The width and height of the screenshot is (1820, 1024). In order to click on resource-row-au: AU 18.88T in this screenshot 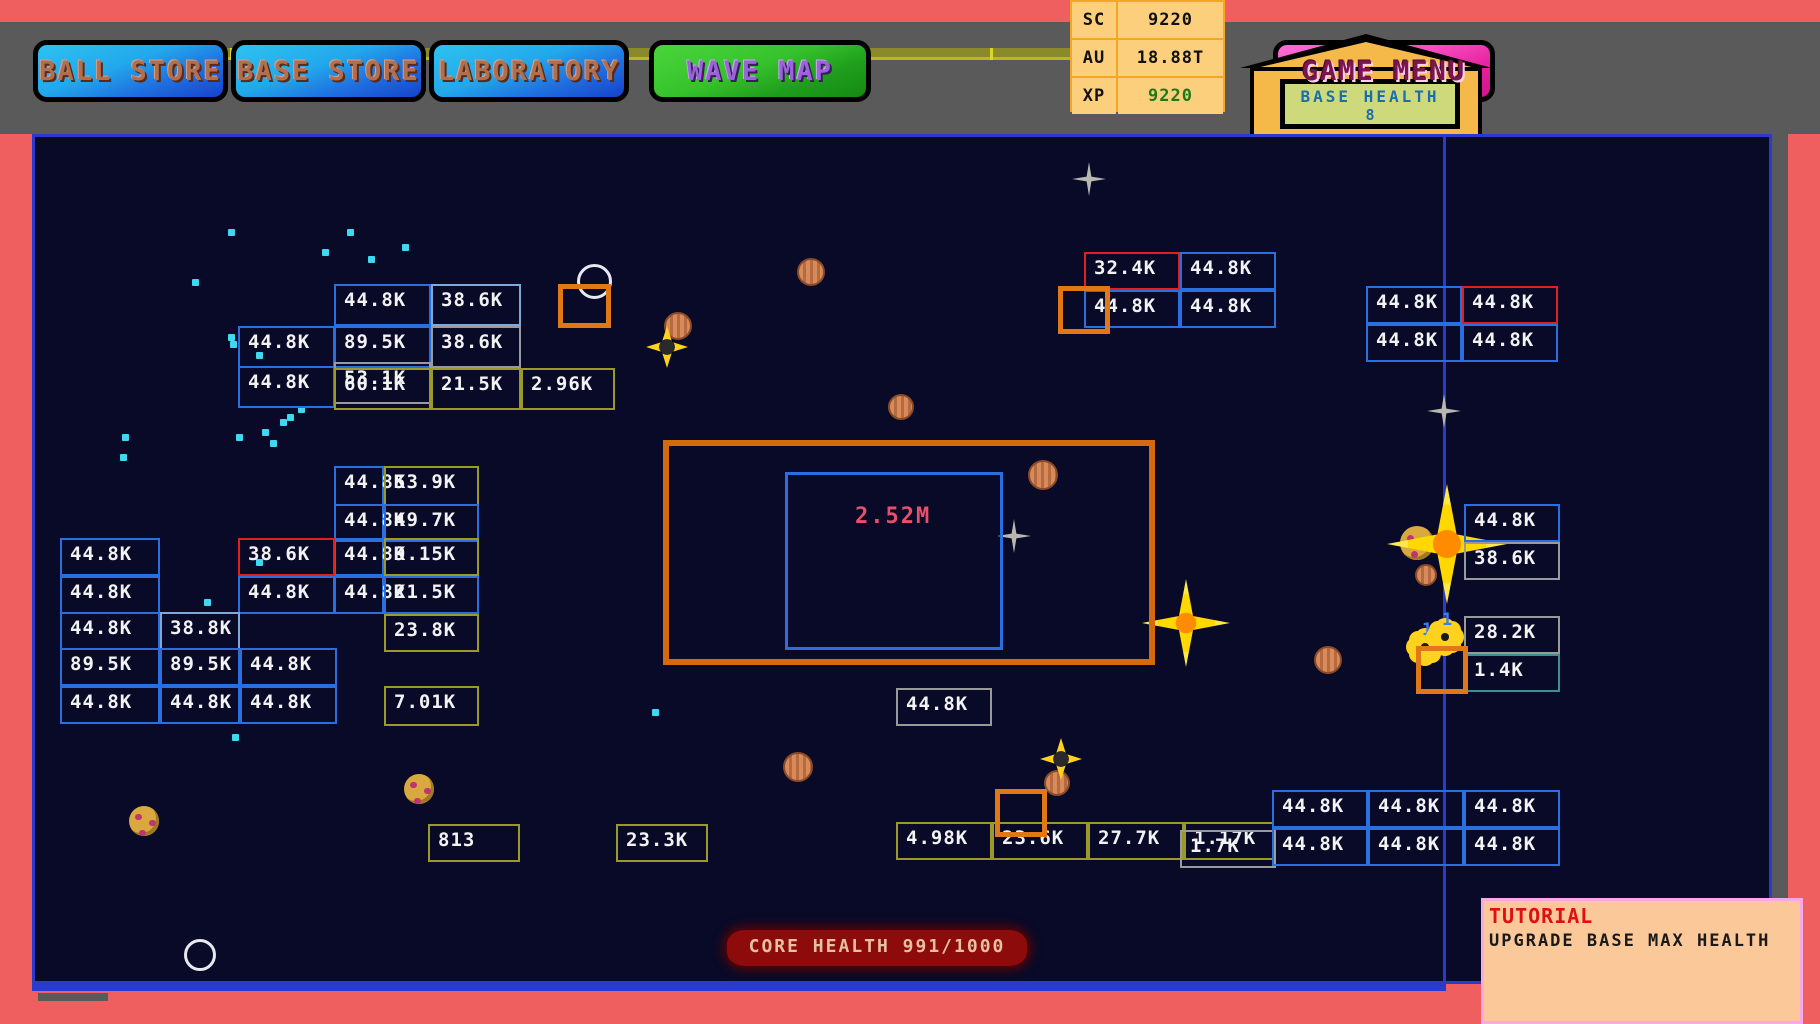, I will do `click(1147, 58)`.